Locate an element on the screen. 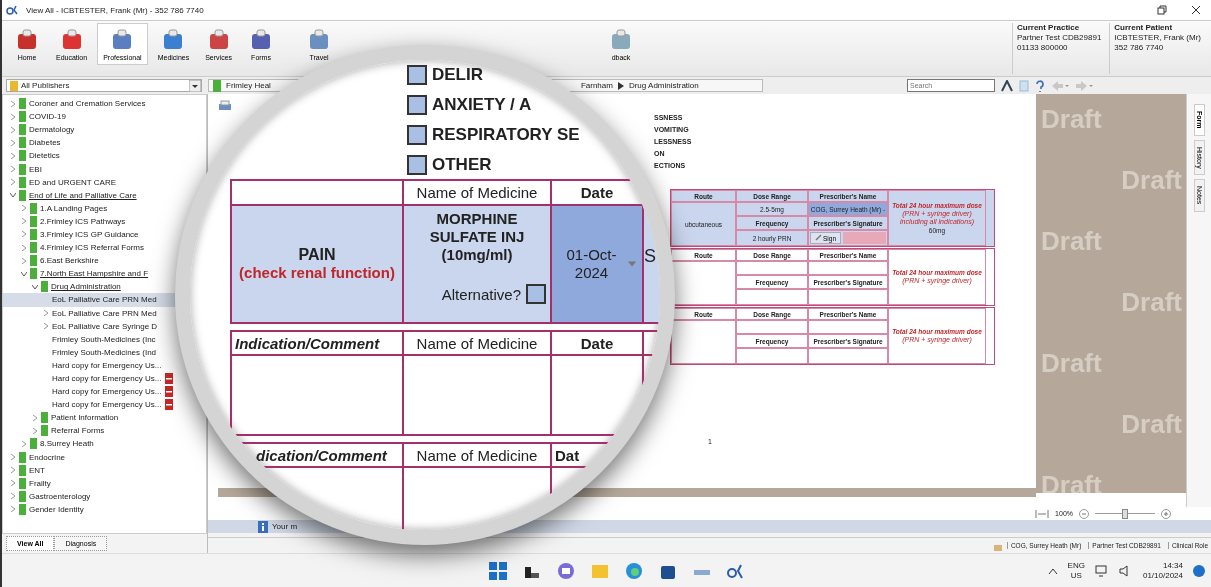 The image size is (1211, 587). zoom-in-icon is located at coordinates (1166, 513).